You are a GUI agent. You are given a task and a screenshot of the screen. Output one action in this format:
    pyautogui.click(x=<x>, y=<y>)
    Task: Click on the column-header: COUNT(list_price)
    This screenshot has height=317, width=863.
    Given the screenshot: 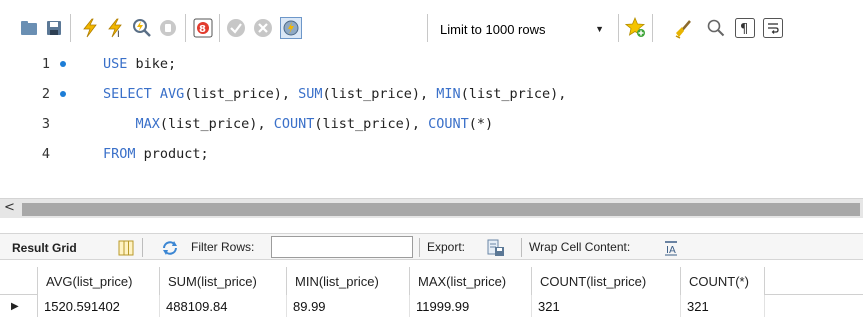 What is the action you would take?
    pyautogui.click(x=606, y=281)
    